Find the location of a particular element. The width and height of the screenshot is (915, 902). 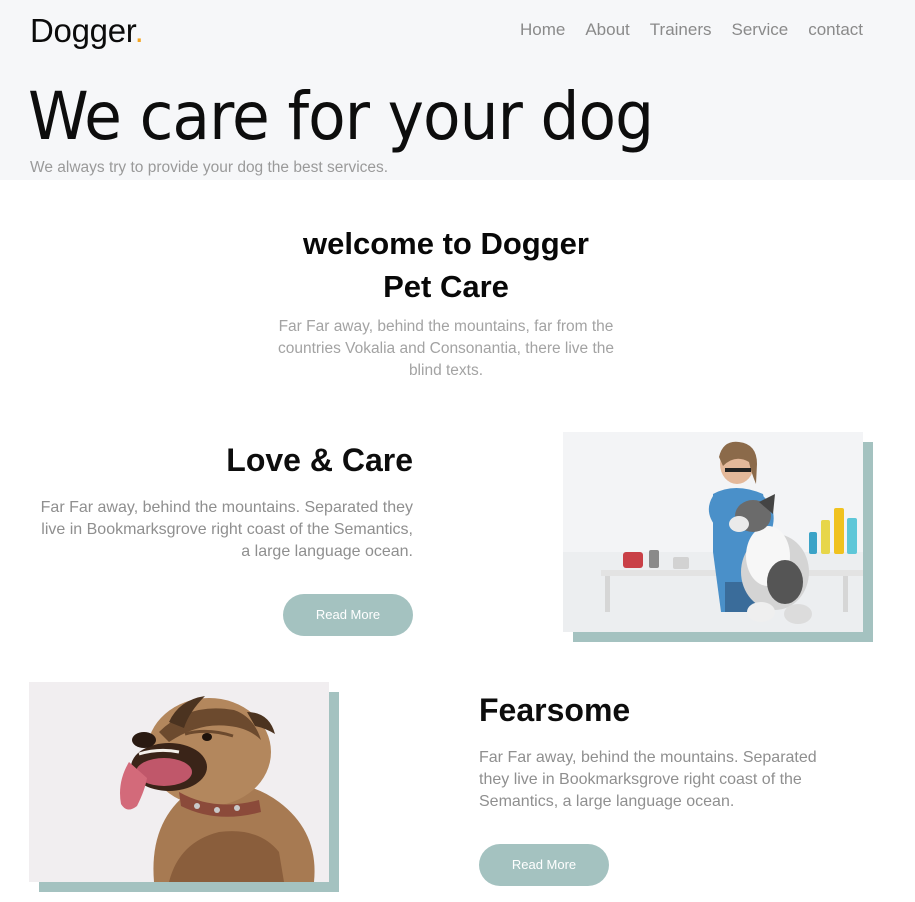

nav-trainers: Trainers is located at coordinates (681, 30).